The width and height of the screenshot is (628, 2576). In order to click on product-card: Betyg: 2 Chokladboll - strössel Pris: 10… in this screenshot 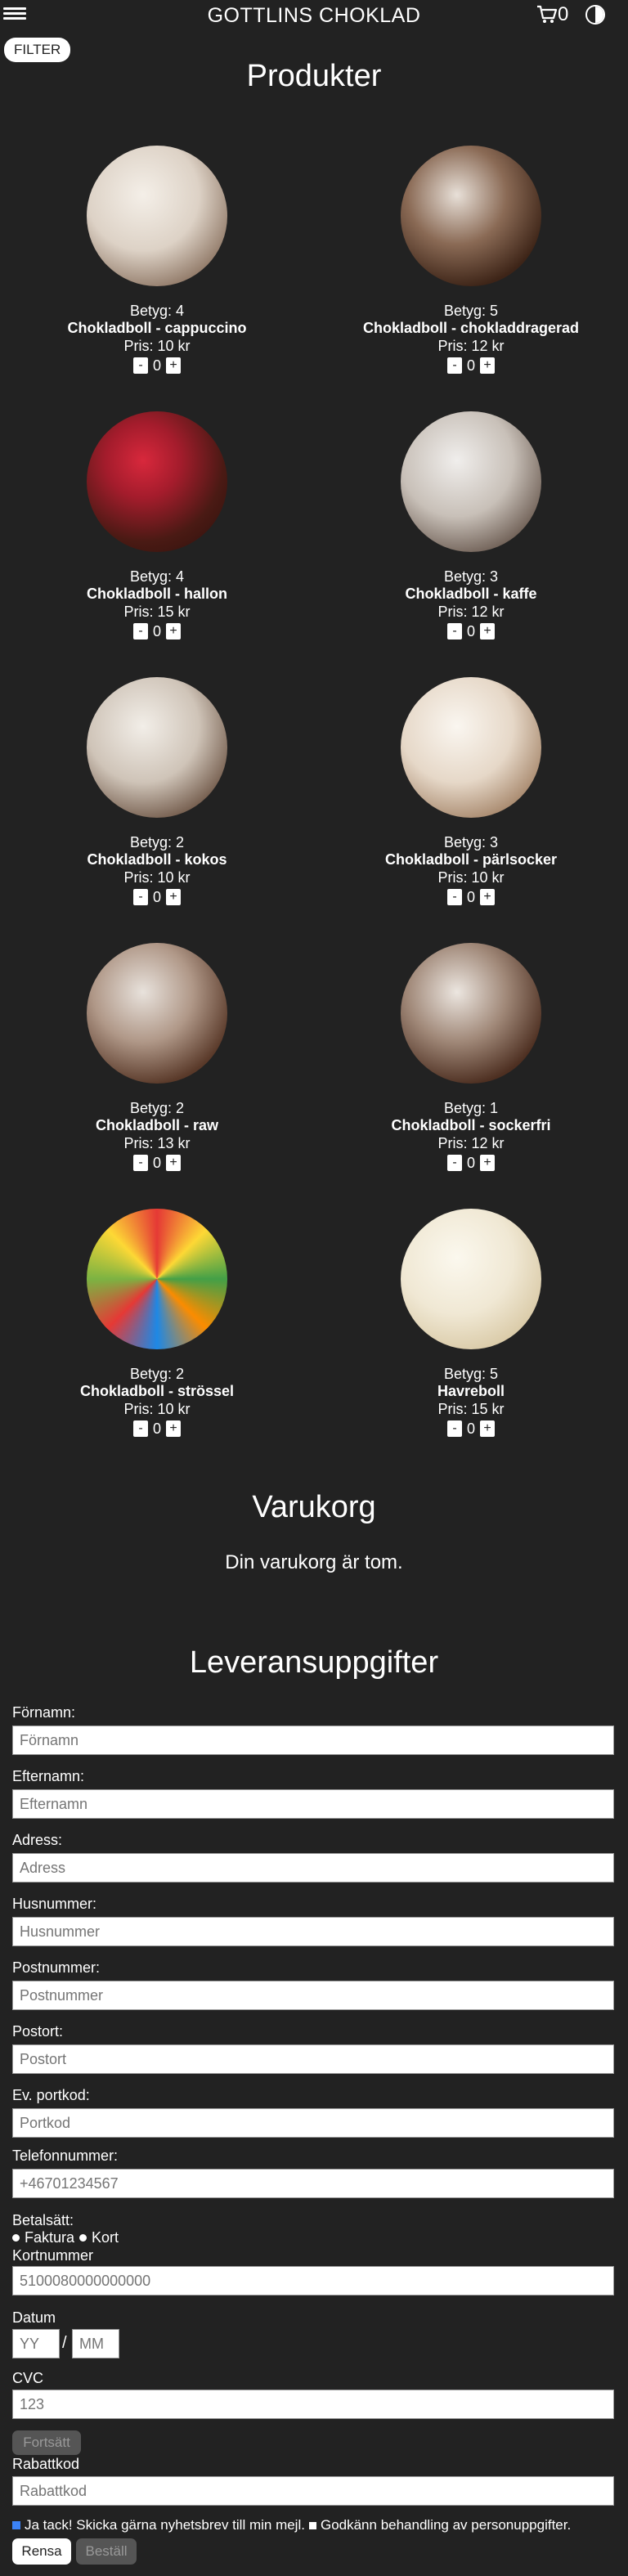, I will do `click(157, 1323)`.